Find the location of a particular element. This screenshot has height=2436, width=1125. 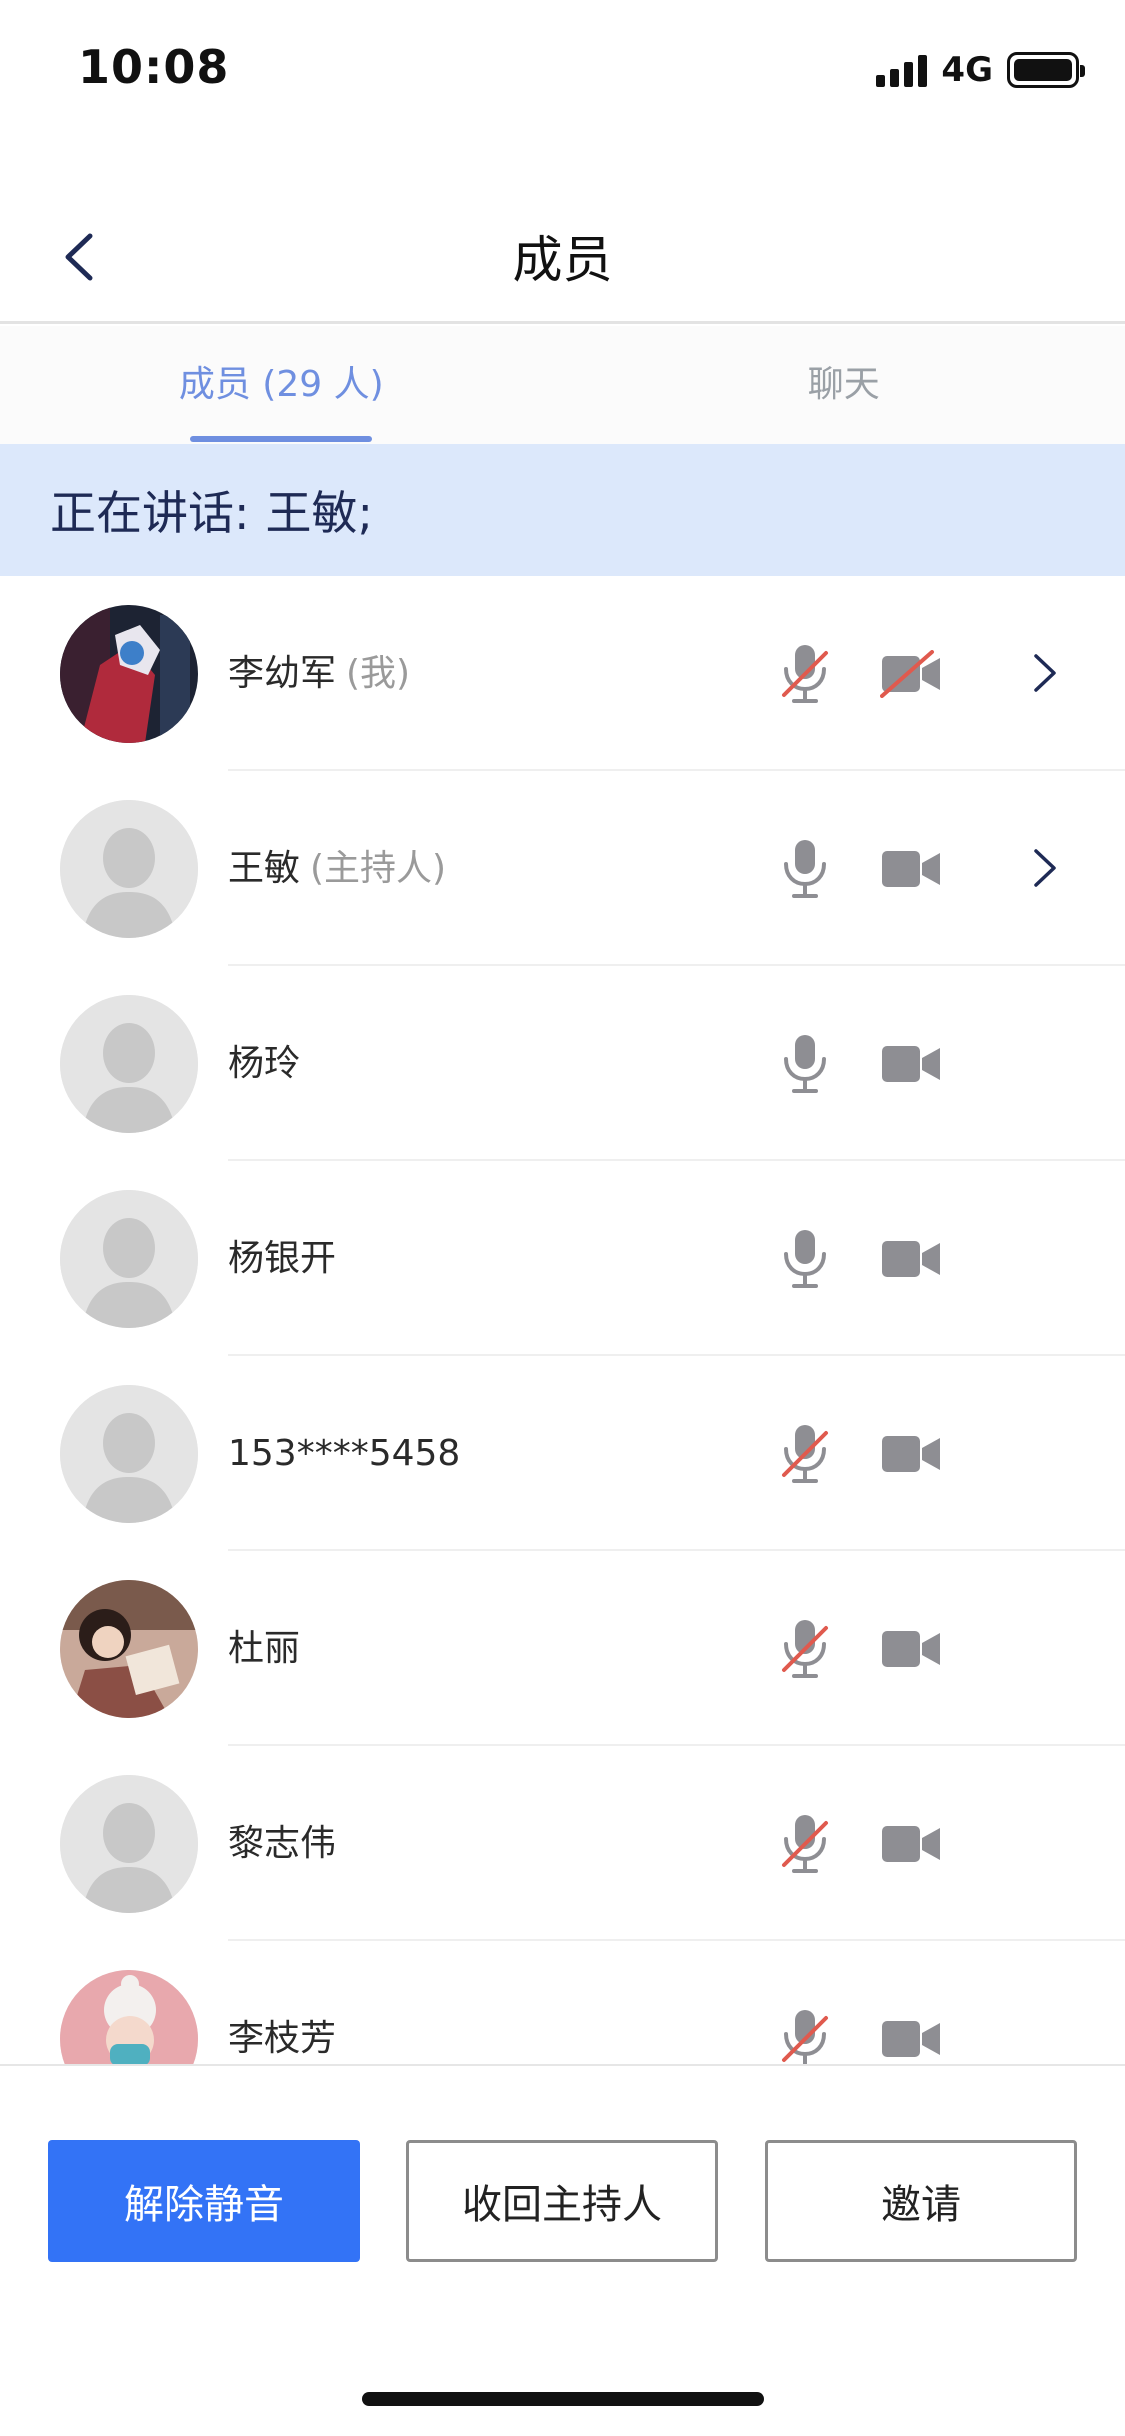

member-row: 杜丽 is located at coordinates (562, 1648).